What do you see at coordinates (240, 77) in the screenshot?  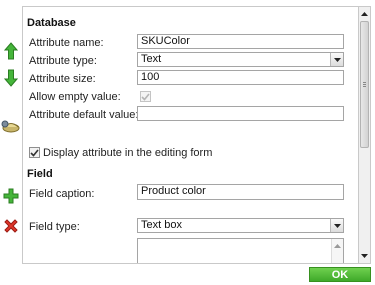 I see `attribute-size-input: 100` at bounding box center [240, 77].